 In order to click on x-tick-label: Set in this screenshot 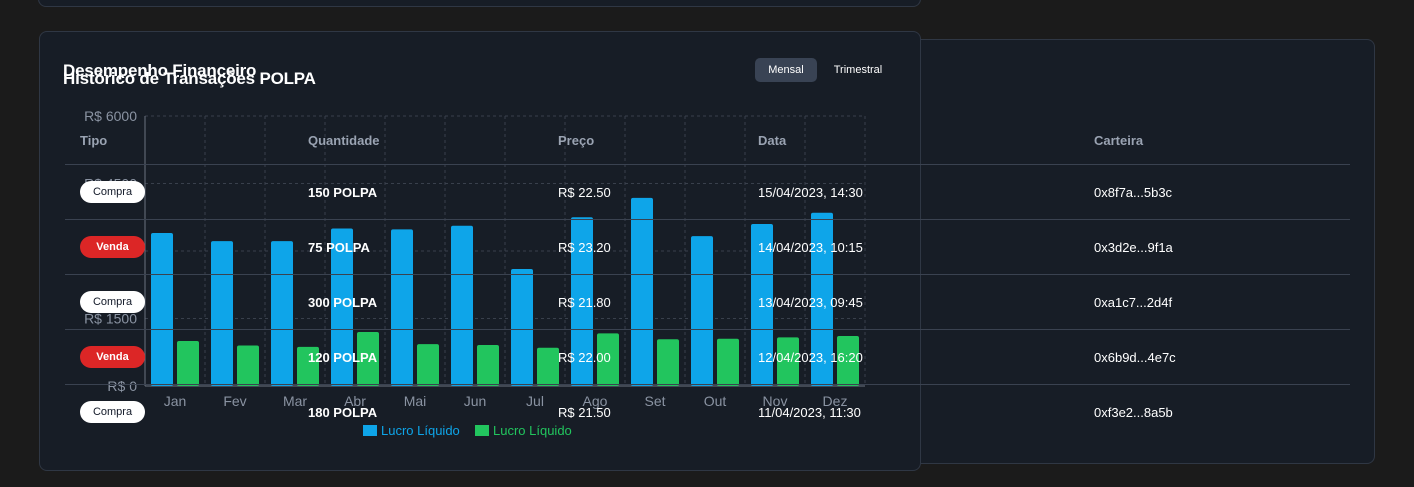, I will do `click(654, 401)`.